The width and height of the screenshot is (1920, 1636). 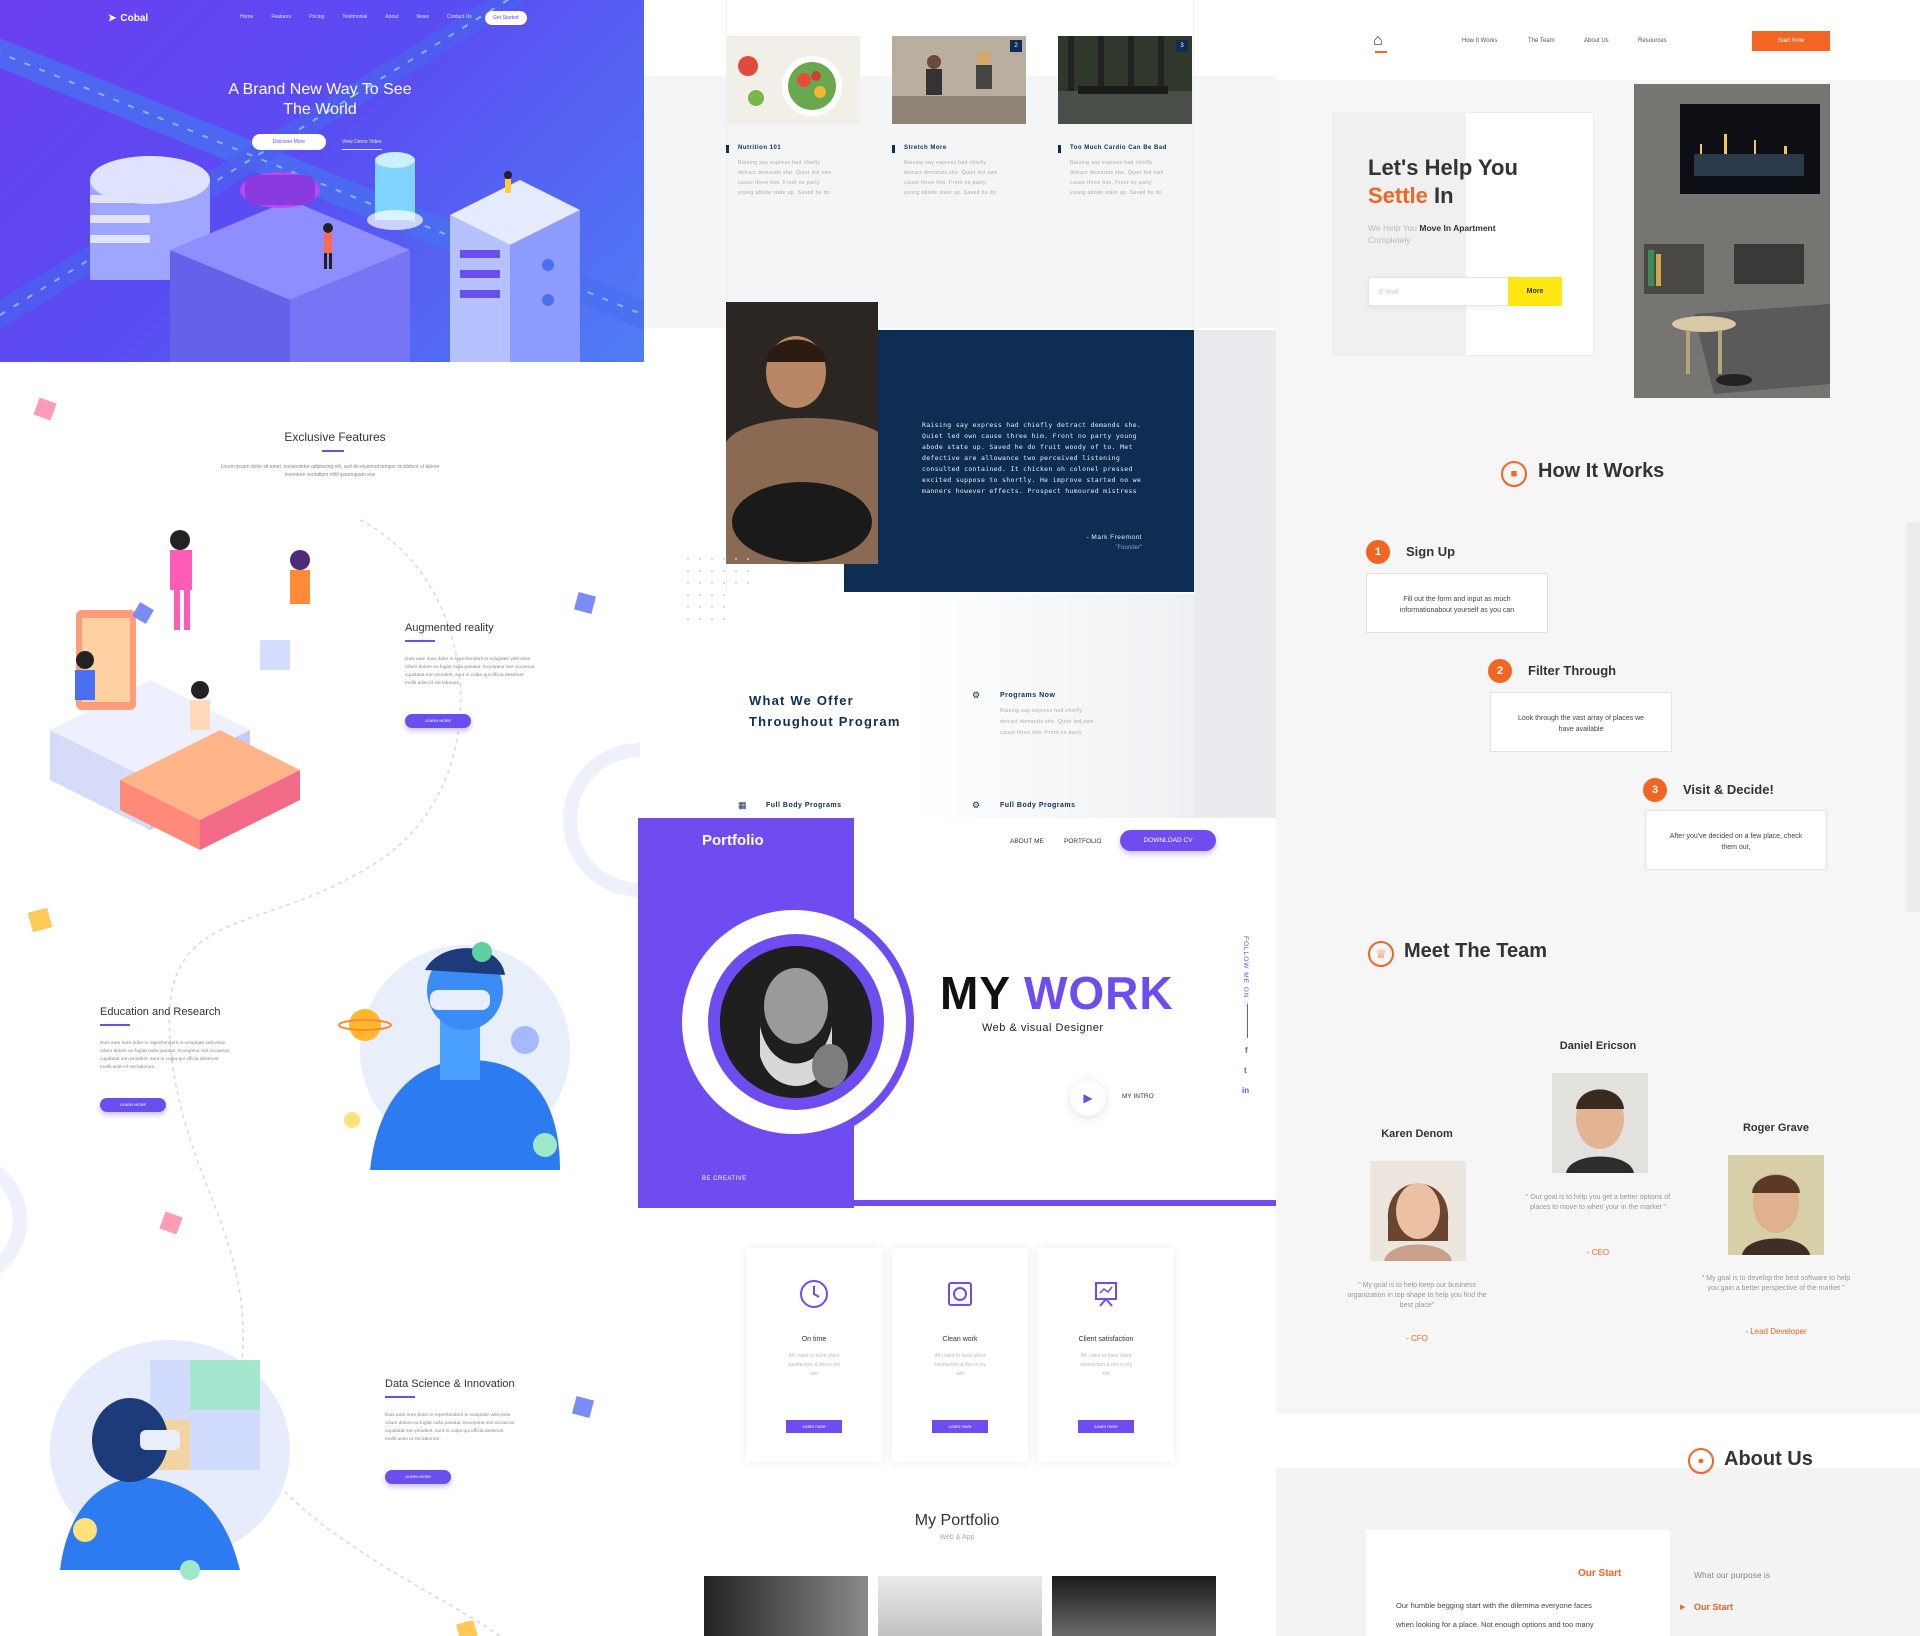 What do you see at coordinates (1417, 1338) in the screenshot?
I see `member-role: - CFO` at bounding box center [1417, 1338].